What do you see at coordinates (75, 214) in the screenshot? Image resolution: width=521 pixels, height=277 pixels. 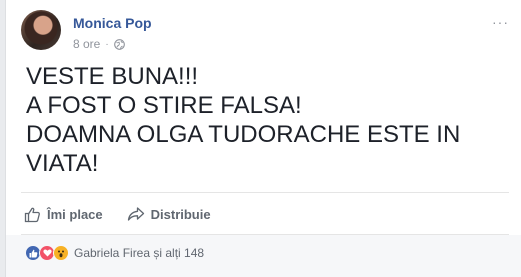 I see `like-label: Îmi place` at bounding box center [75, 214].